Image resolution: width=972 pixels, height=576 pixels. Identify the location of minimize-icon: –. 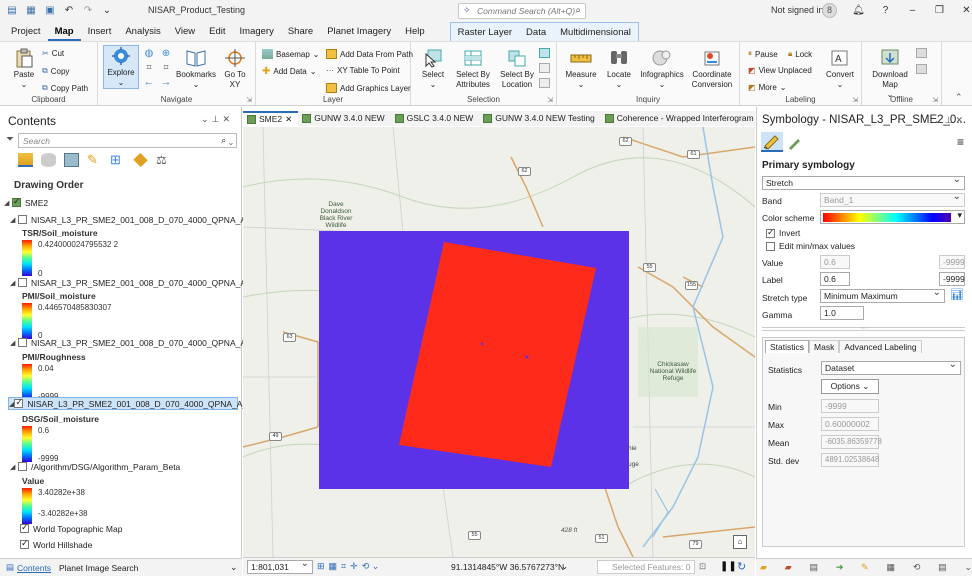
(912, 11).